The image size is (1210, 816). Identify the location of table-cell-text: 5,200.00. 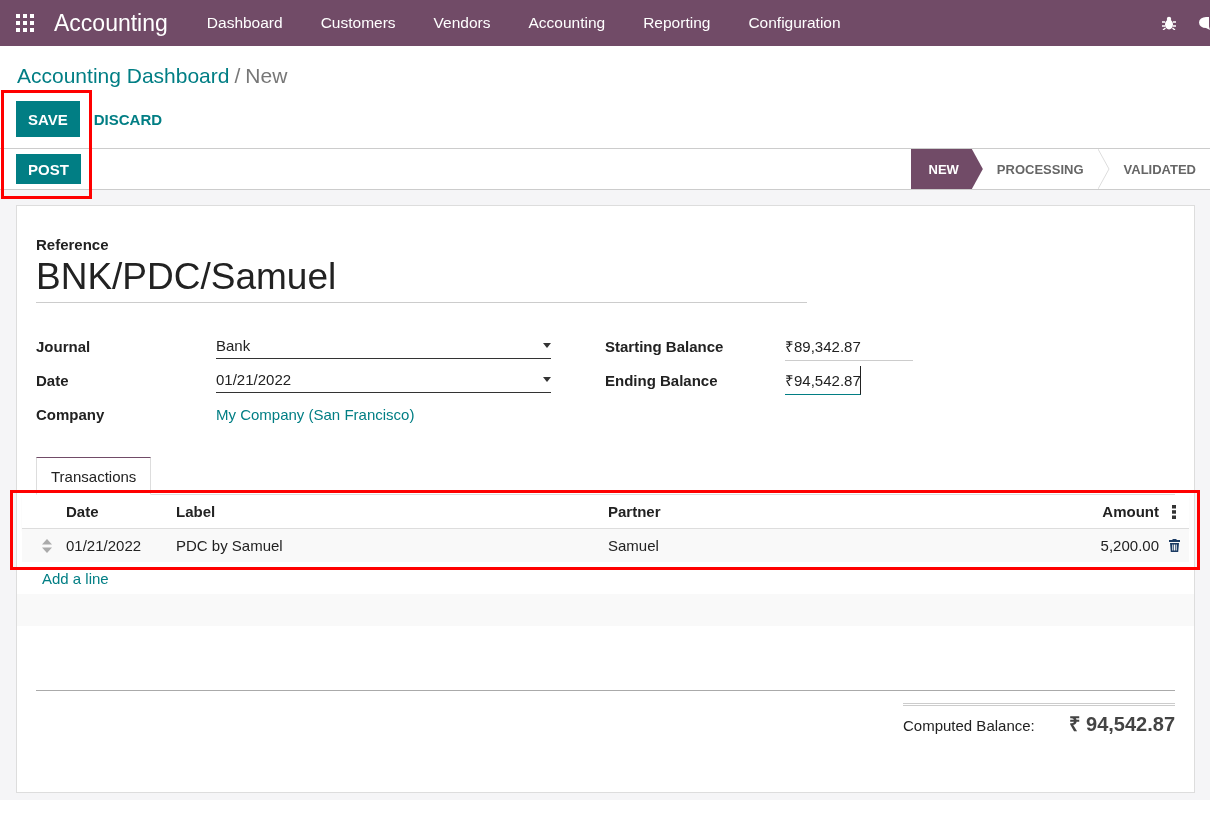
(1129, 545).